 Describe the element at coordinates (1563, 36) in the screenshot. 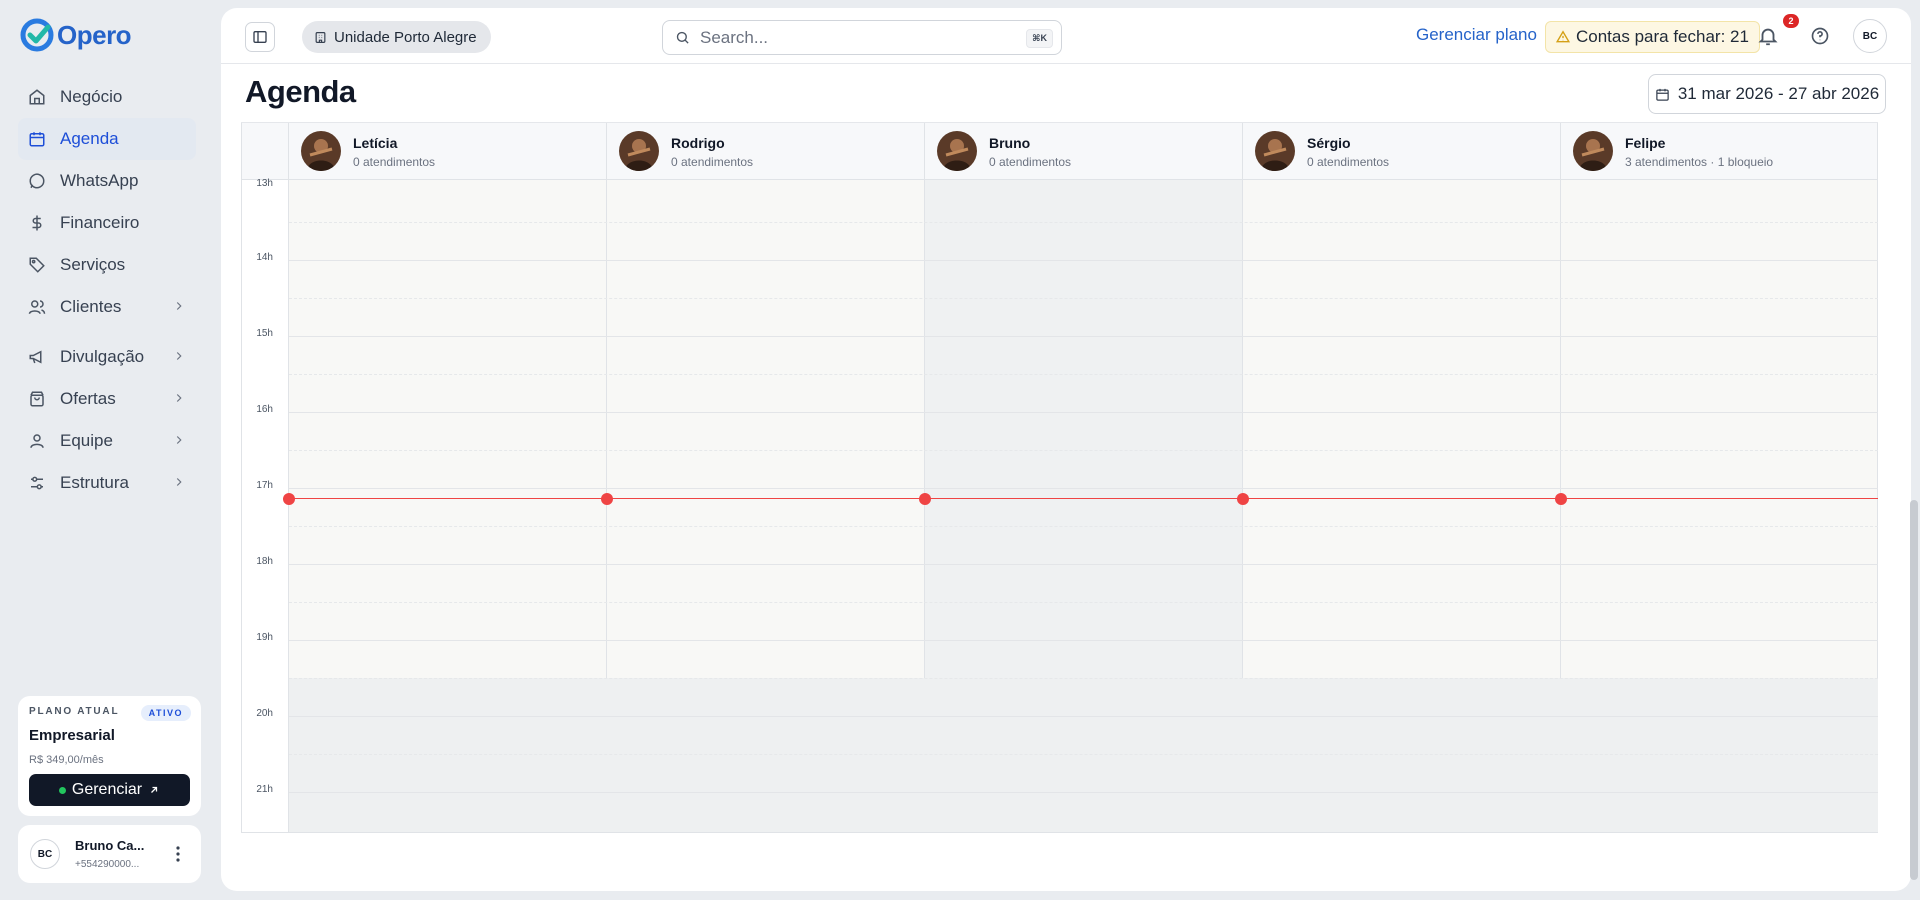

I see `warning-icon` at that location.